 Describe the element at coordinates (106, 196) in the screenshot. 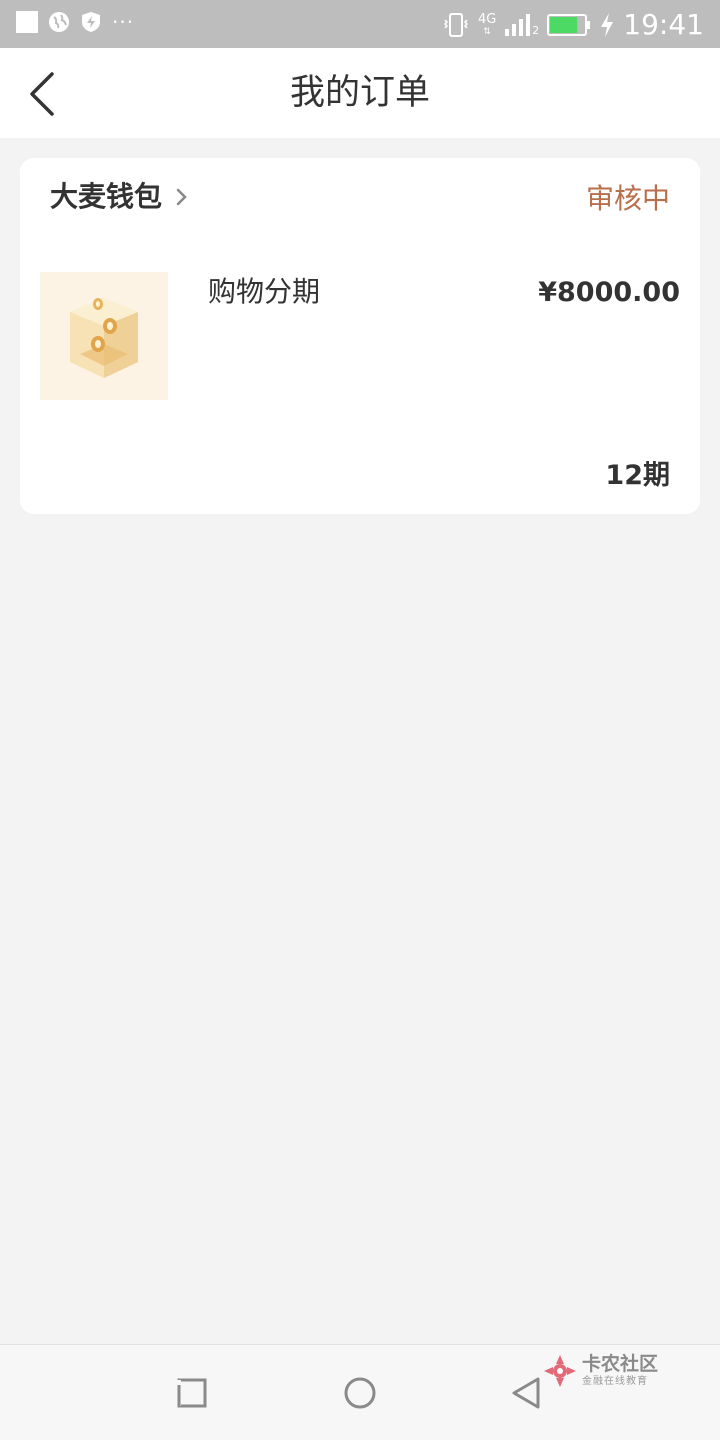

I see `merchant-name: 大麦钱包` at that location.